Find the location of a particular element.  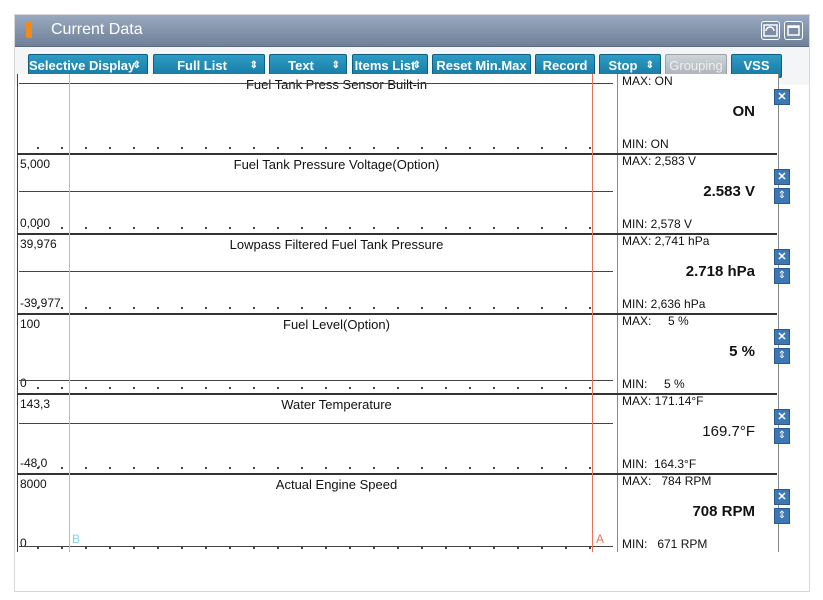

max-value: MAX: 2,741 hPa is located at coordinates (666, 241).